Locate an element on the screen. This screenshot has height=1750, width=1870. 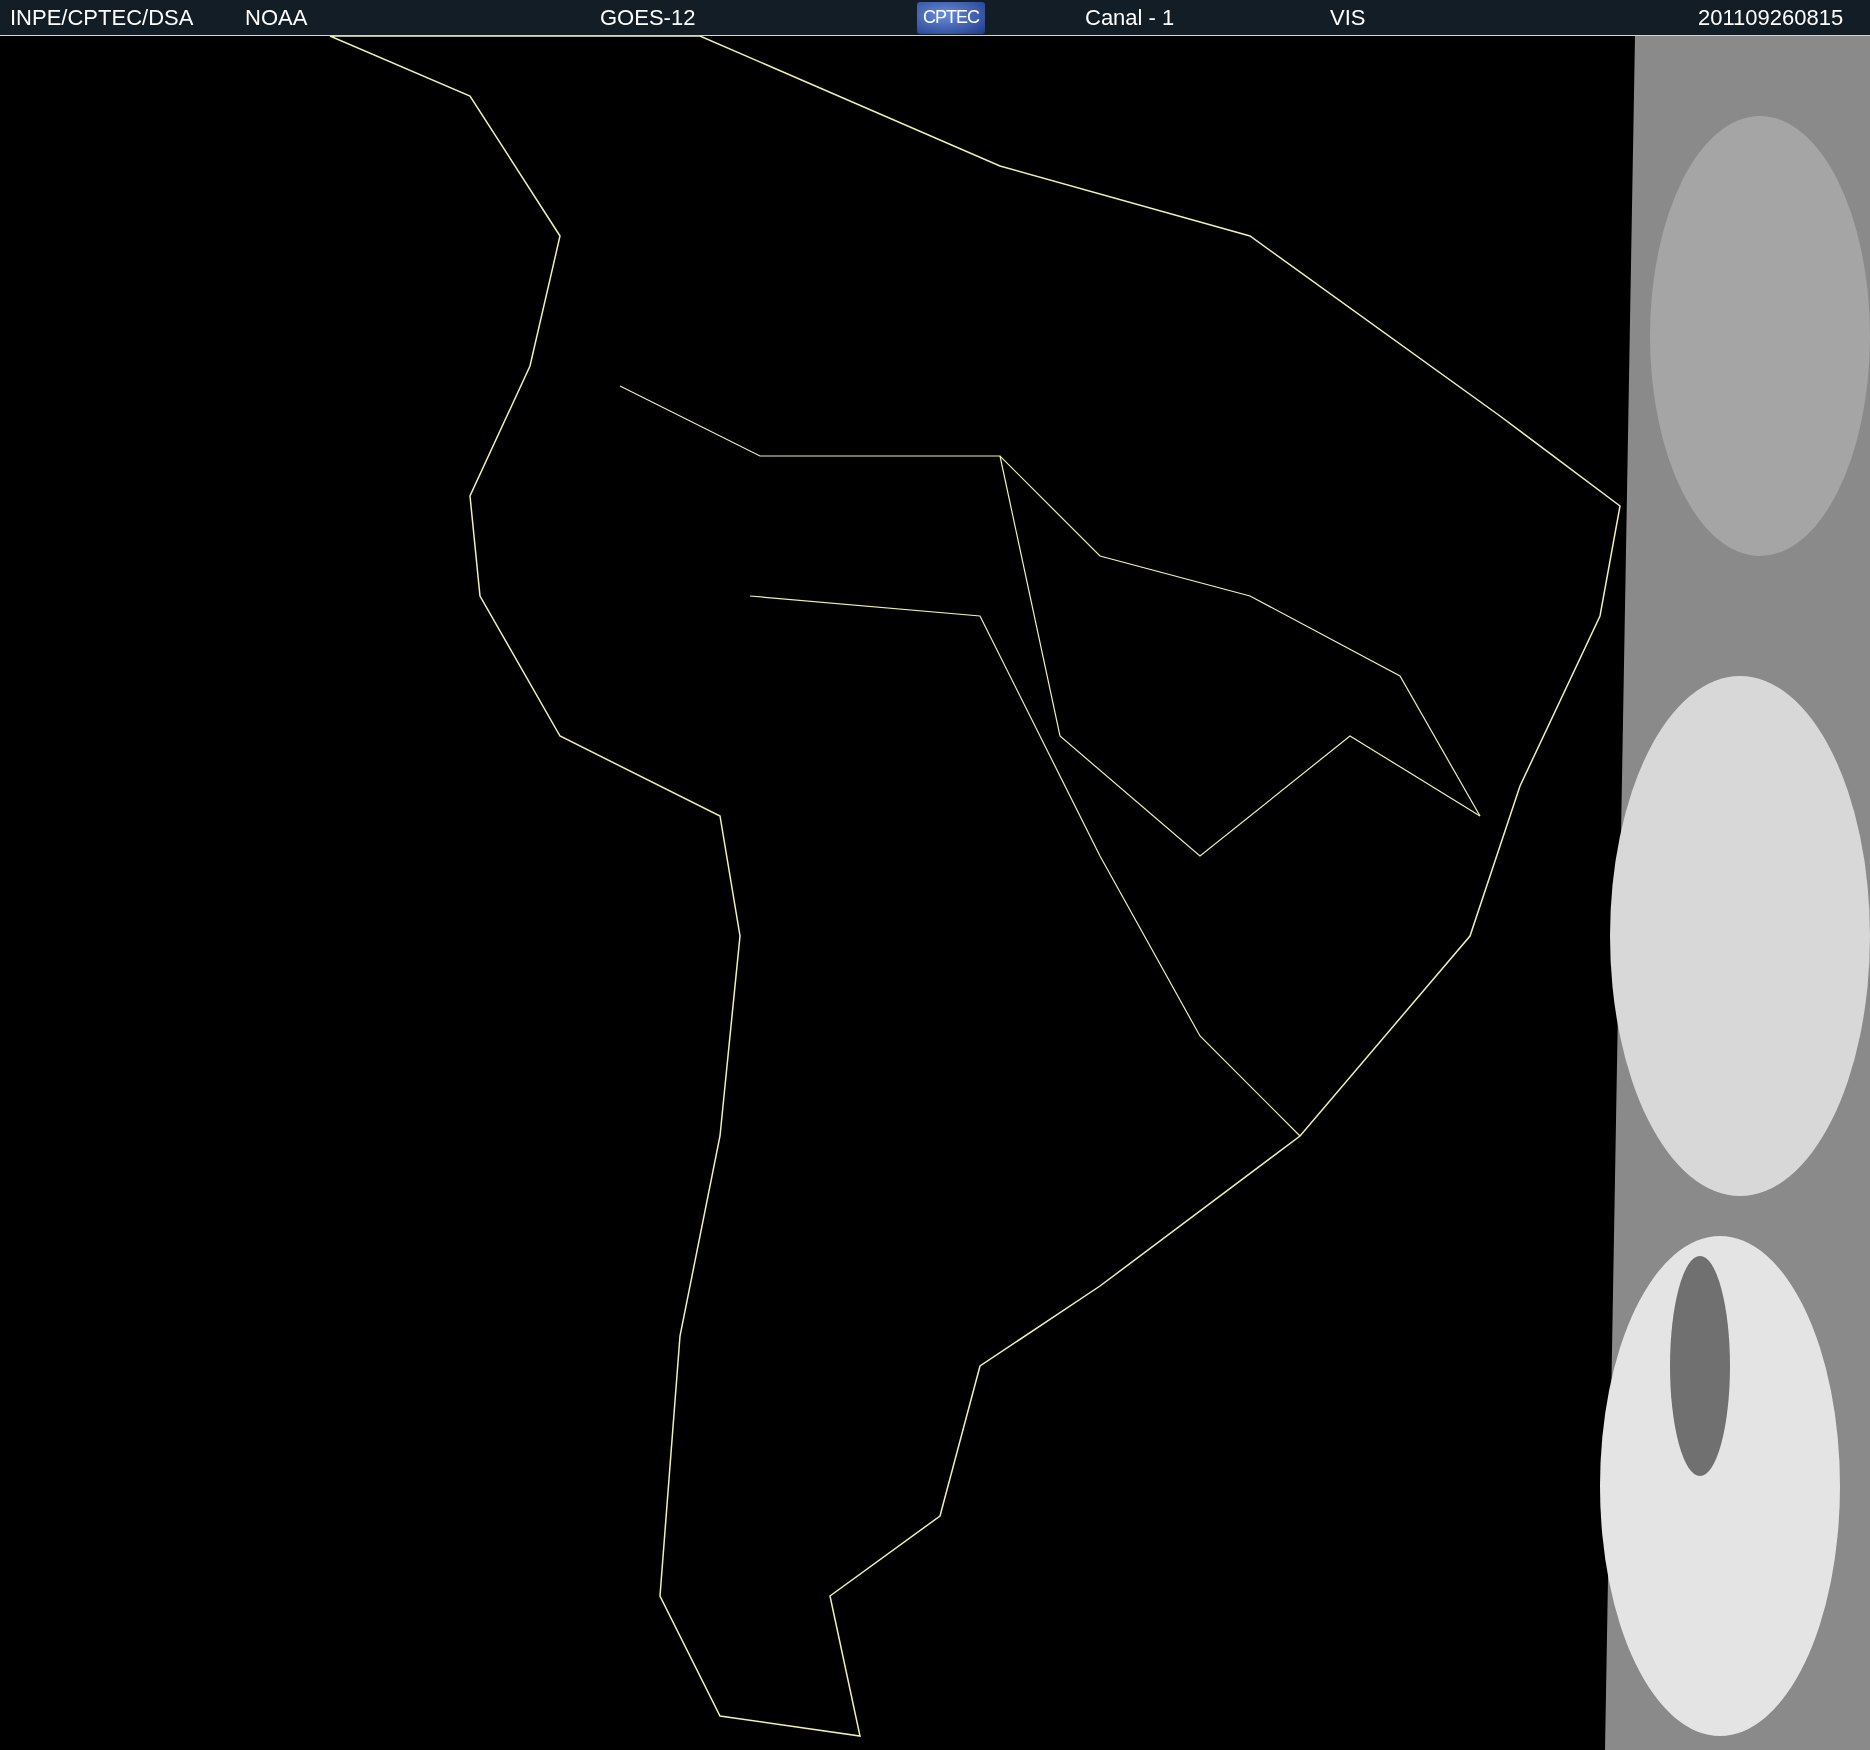
header-label: Canal - 1 is located at coordinates (1130, 17).